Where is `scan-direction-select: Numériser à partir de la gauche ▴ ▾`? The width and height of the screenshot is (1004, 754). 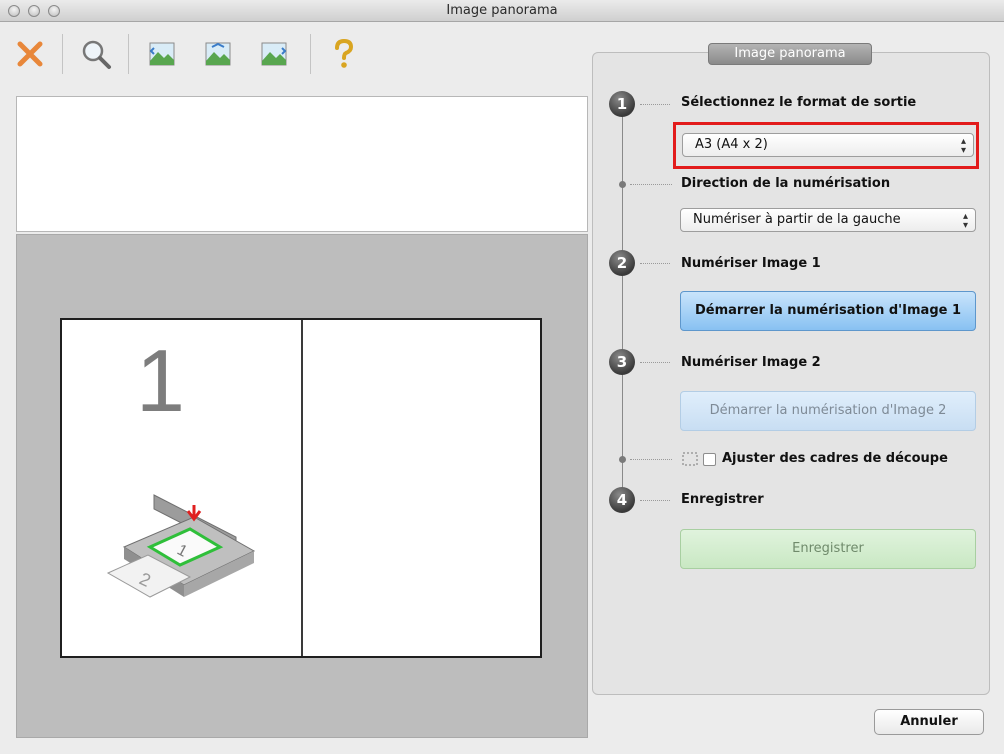
scan-direction-select: Numériser à partir de la gauche ▴ ▾ is located at coordinates (828, 220).